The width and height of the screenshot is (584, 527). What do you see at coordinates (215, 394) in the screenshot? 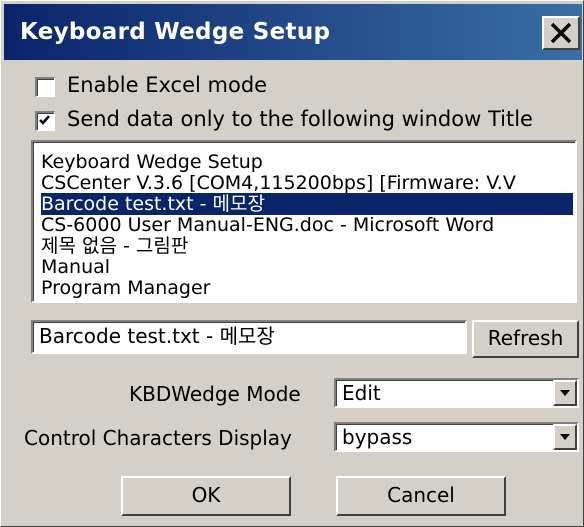
I see `kbd-mode-label: KBDWedge Mode` at bounding box center [215, 394].